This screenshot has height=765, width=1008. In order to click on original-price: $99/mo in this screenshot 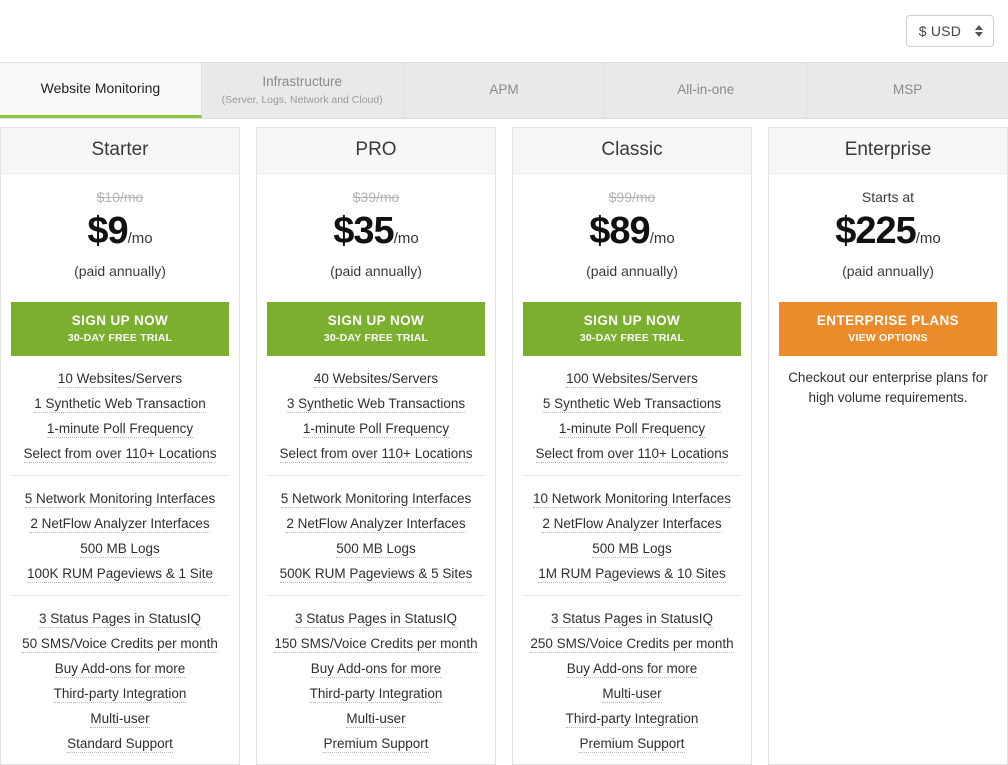, I will do `click(632, 197)`.